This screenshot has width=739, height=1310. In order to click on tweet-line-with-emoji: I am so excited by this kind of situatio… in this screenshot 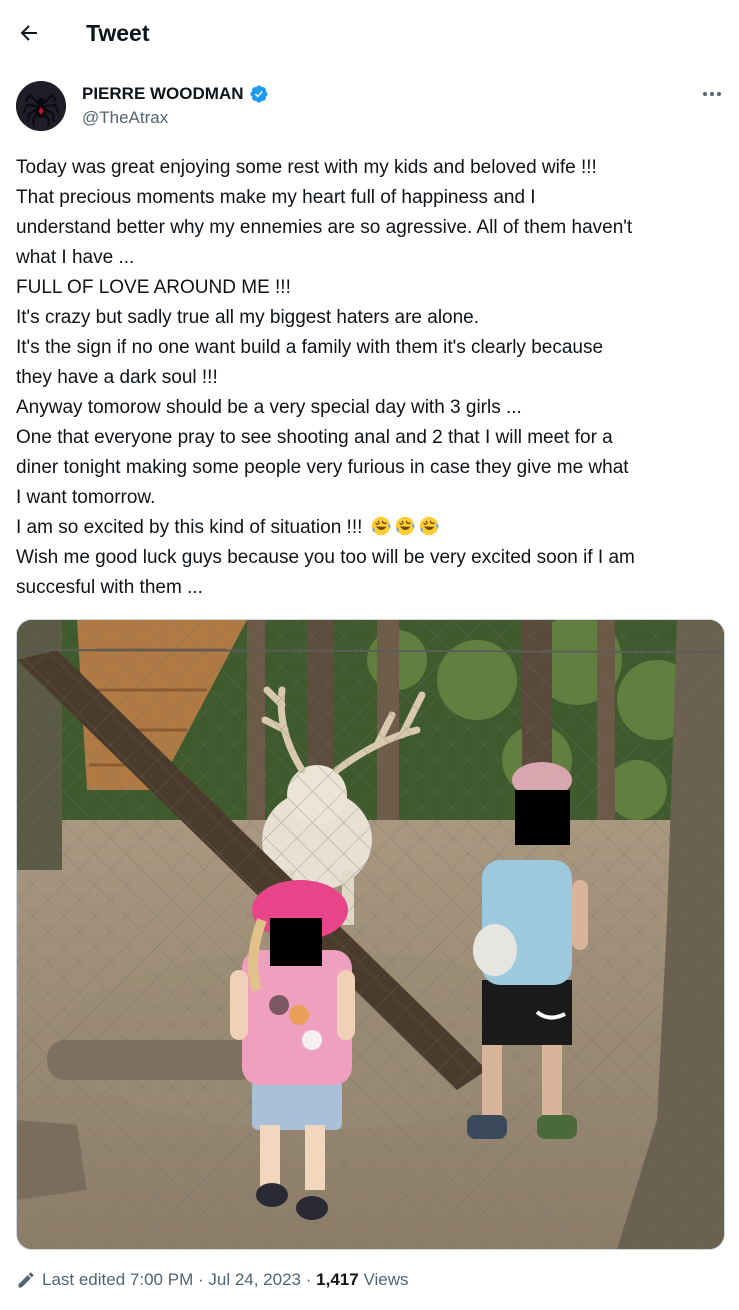, I will do `click(372, 528)`.